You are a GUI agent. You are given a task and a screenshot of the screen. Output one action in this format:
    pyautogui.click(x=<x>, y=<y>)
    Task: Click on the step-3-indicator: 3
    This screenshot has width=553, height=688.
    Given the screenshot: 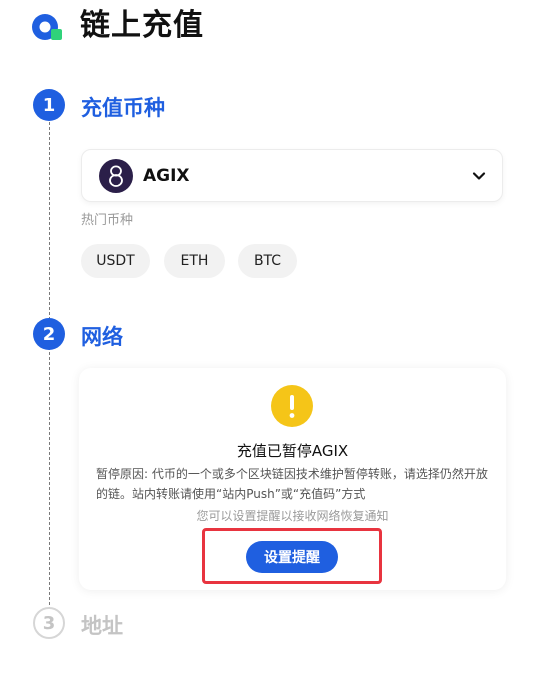 What is the action you would take?
    pyautogui.click(x=49, y=623)
    